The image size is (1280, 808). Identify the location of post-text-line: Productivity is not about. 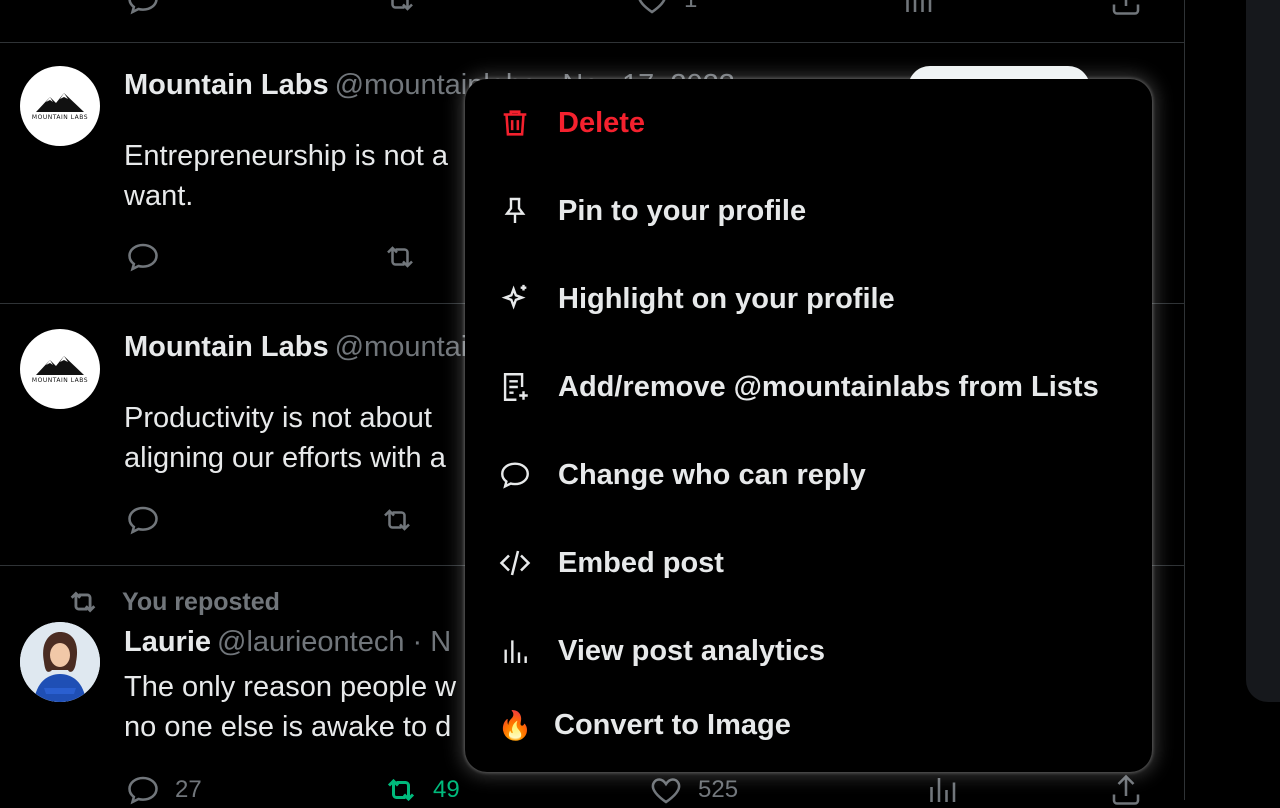
(278, 418).